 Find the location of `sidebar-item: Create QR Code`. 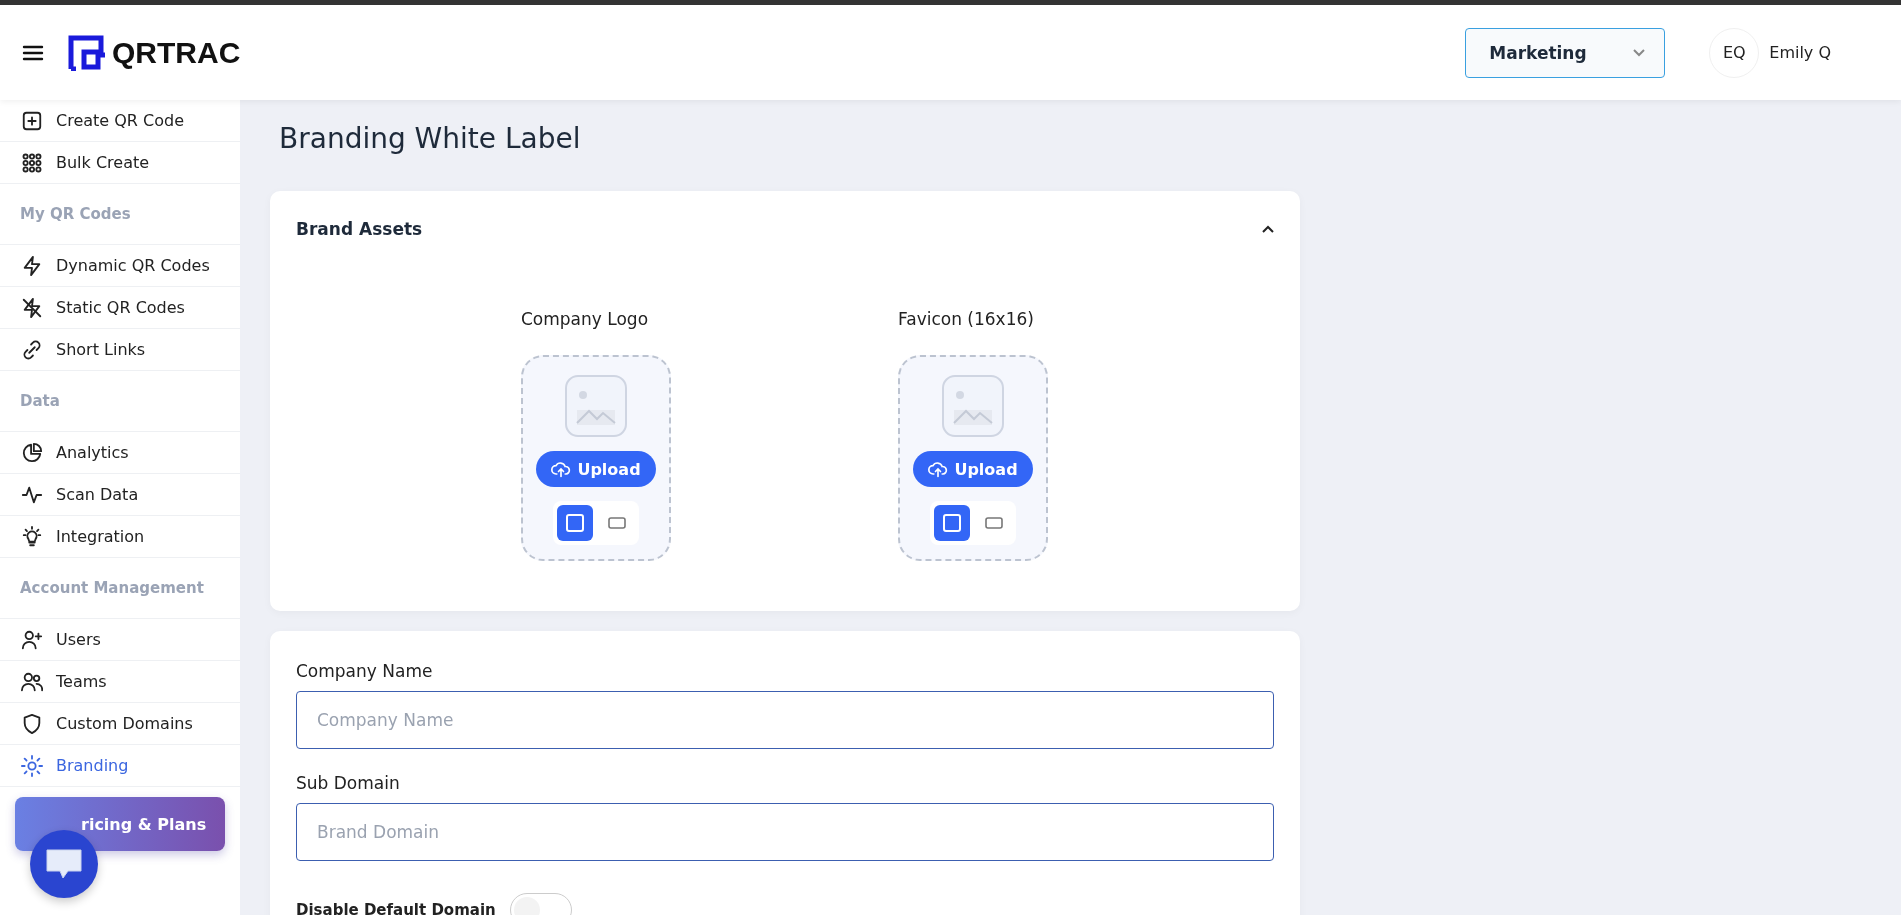

sidebar-item: Create QR Code is located at coordinates (120, 121).